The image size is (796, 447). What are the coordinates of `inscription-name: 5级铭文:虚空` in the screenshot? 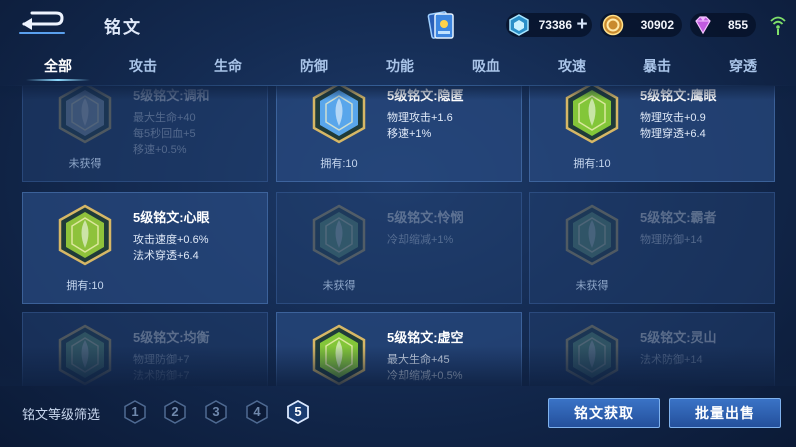 It's located at (425, 337).